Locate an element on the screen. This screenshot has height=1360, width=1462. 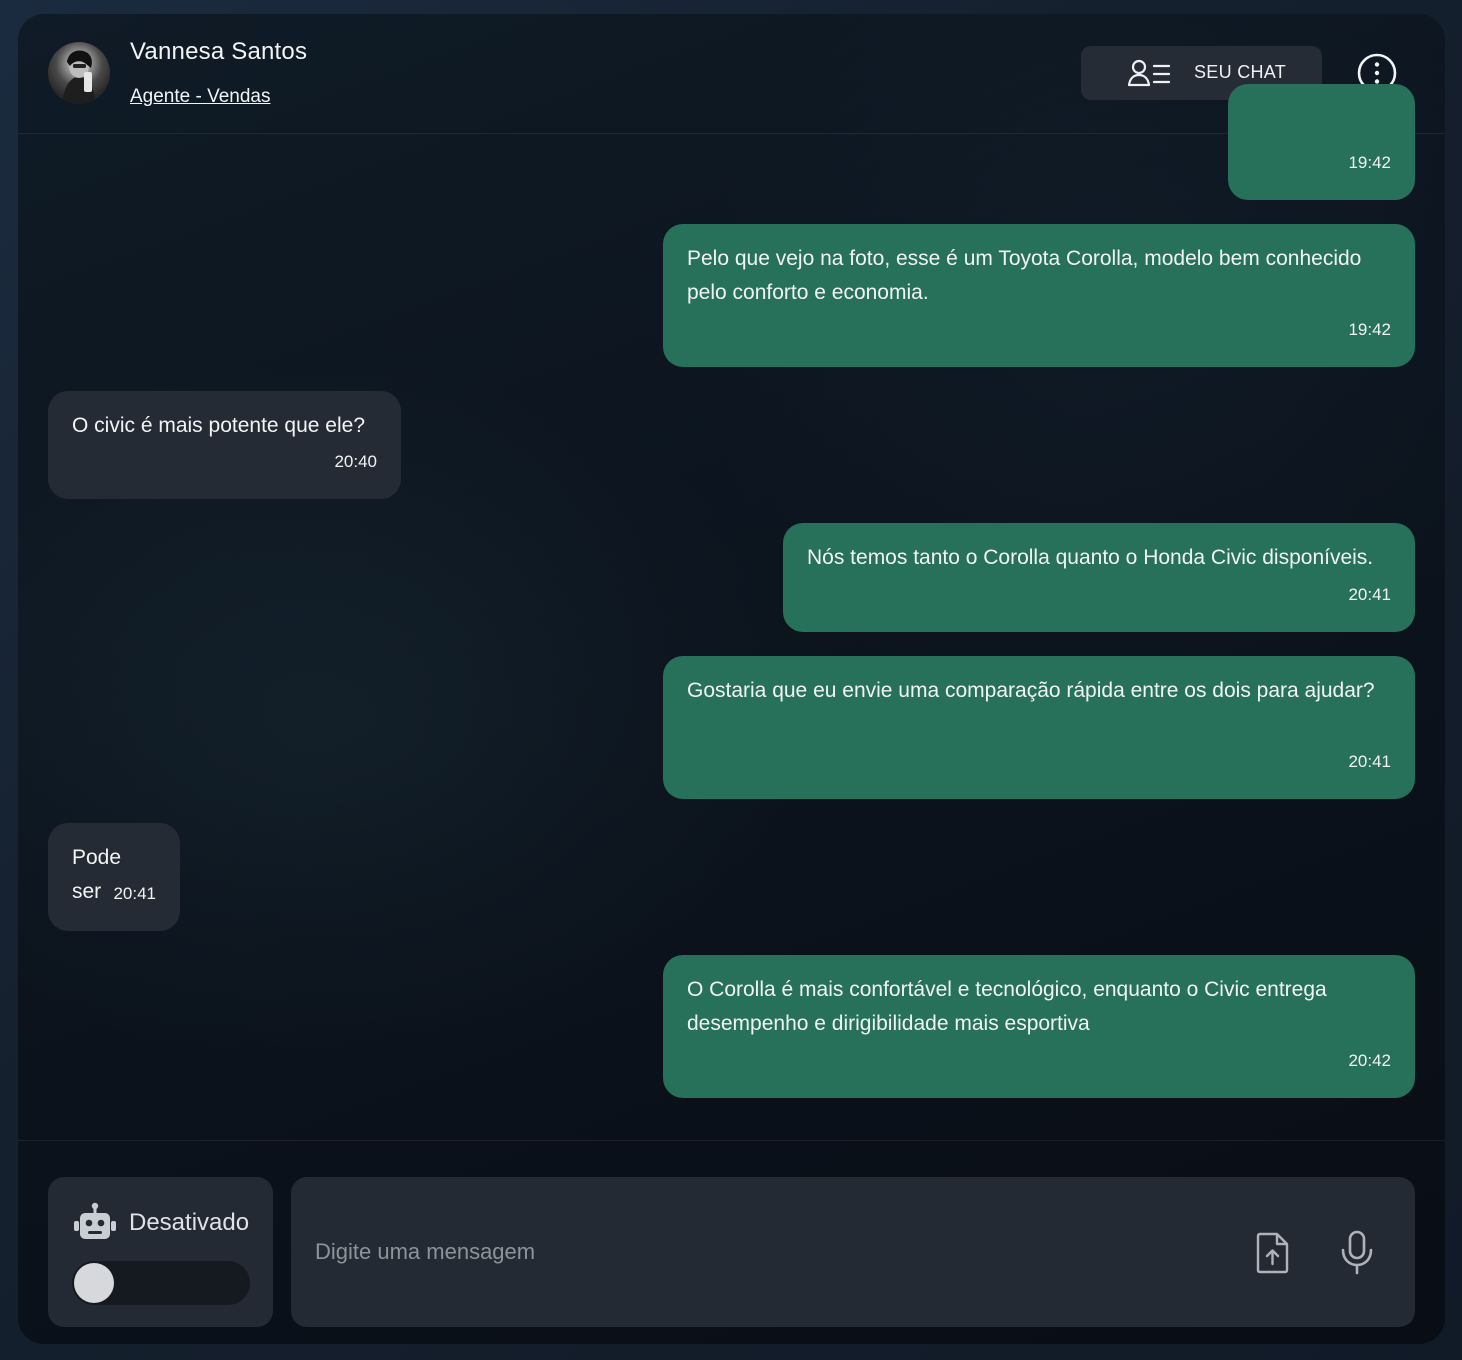
upload-file-button is located at coordinates (1272, 1255).